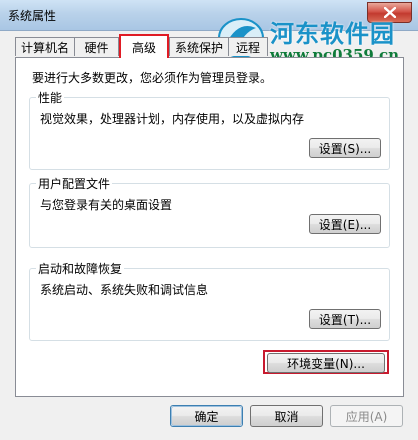 This screenshot has height=440, width=418. What do you see at coordinates (124, 290) in the screenshot?
I see `startup-recovery-description: 系统启动、系统失败和调试信息` at bounding box center [124, 290].